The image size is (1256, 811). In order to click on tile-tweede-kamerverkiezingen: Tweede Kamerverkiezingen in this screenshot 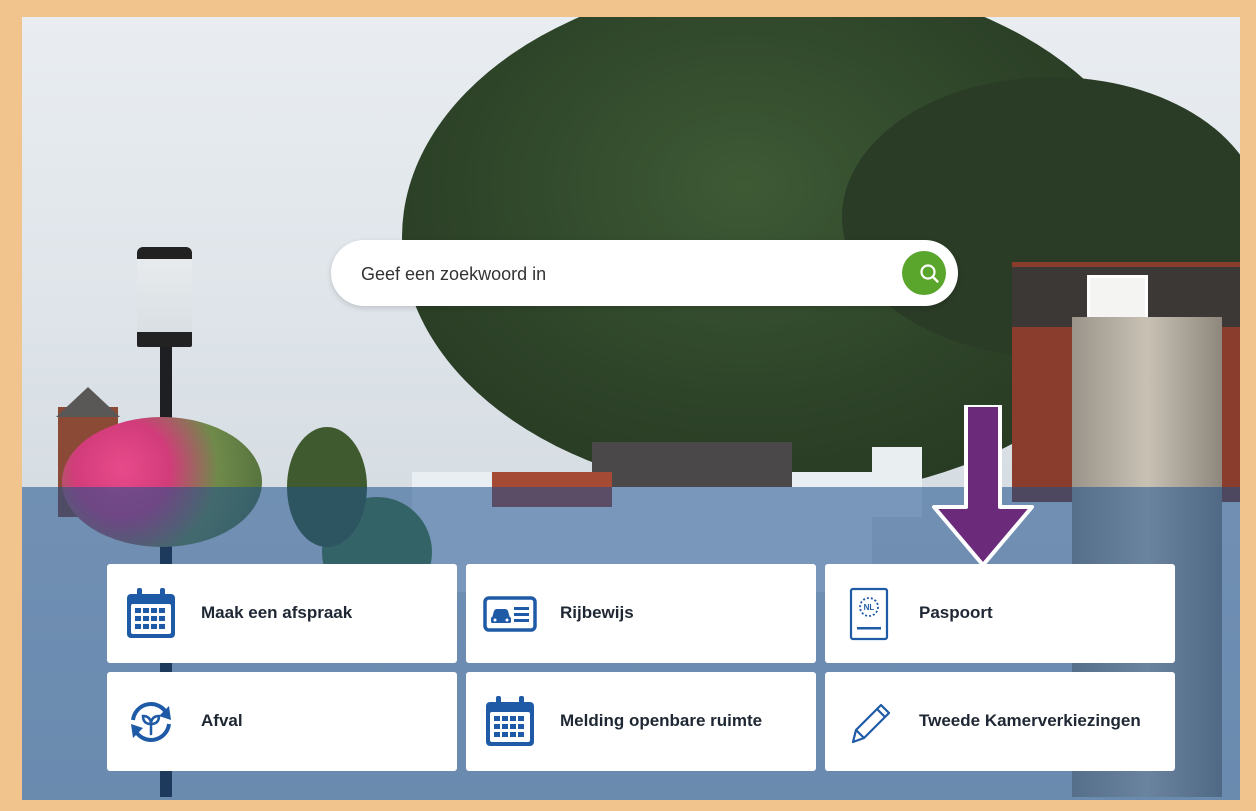, I will do `click(1000, 721)`.